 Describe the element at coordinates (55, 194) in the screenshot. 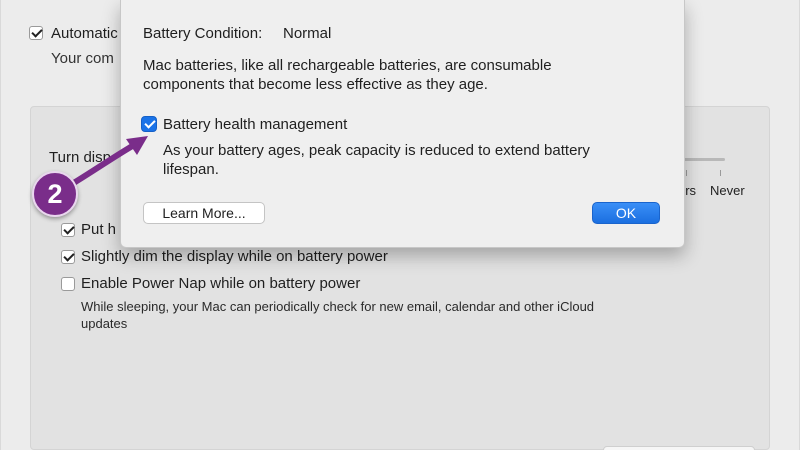

I see `step-number-badge: 2` at that location.